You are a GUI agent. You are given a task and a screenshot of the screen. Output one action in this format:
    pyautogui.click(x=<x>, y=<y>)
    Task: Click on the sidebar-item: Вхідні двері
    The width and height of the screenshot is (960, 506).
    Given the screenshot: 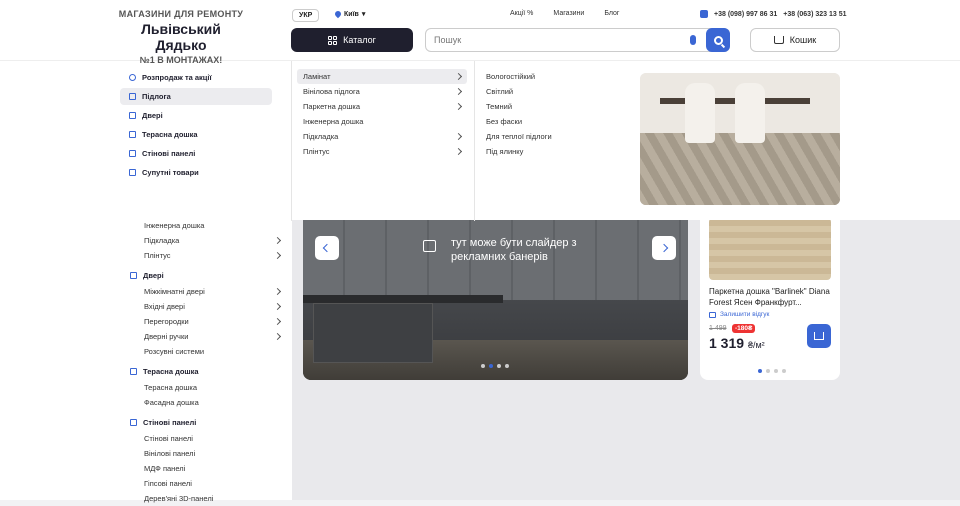 What is the action you would take?
    pyautogui.click(x=146, y=306)
    